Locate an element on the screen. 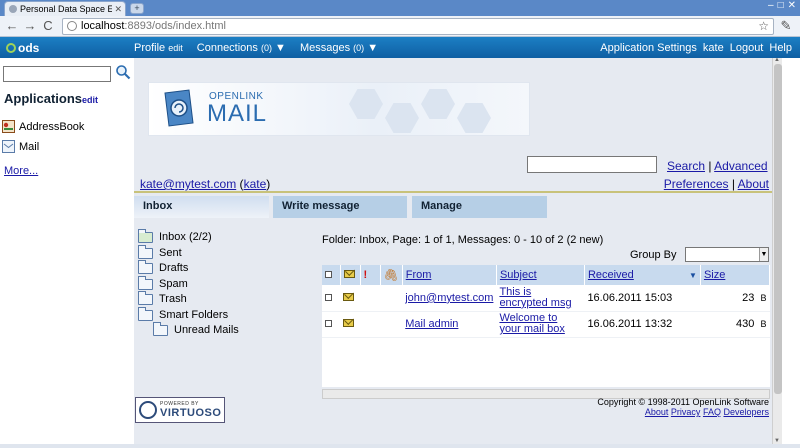  sidebar-search-input is located at coordinates (57, 74).